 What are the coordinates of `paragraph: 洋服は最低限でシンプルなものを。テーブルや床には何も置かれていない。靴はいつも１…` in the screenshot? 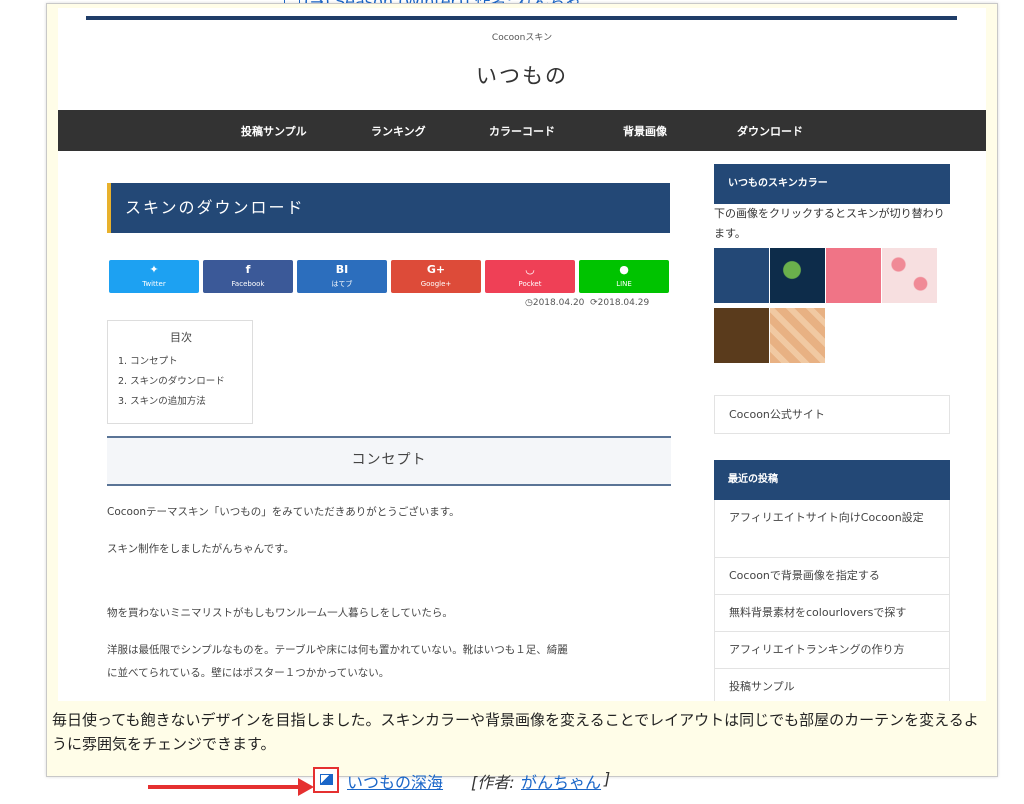 It's located at (337, 650).